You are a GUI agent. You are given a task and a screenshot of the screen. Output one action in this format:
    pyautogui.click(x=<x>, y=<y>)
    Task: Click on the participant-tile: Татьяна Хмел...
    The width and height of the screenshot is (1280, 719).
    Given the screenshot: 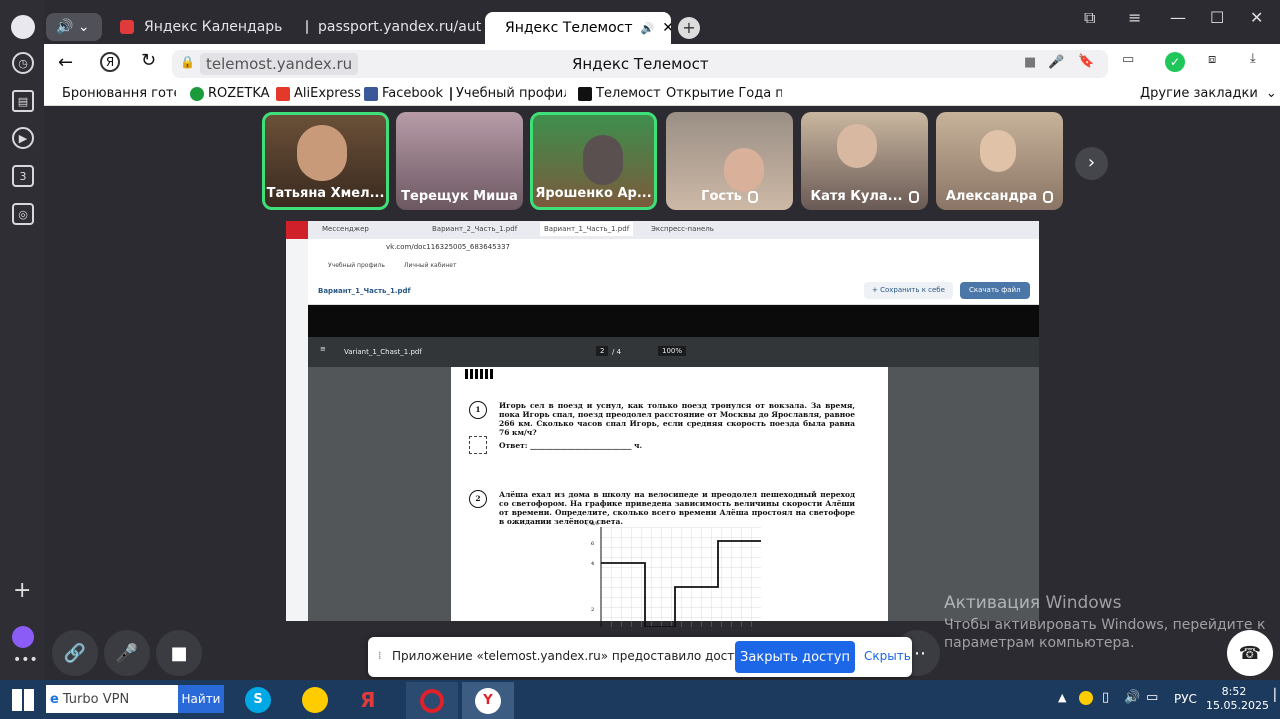 What is the action you would take?
    pyautogui.click(x=325, y=161)
    